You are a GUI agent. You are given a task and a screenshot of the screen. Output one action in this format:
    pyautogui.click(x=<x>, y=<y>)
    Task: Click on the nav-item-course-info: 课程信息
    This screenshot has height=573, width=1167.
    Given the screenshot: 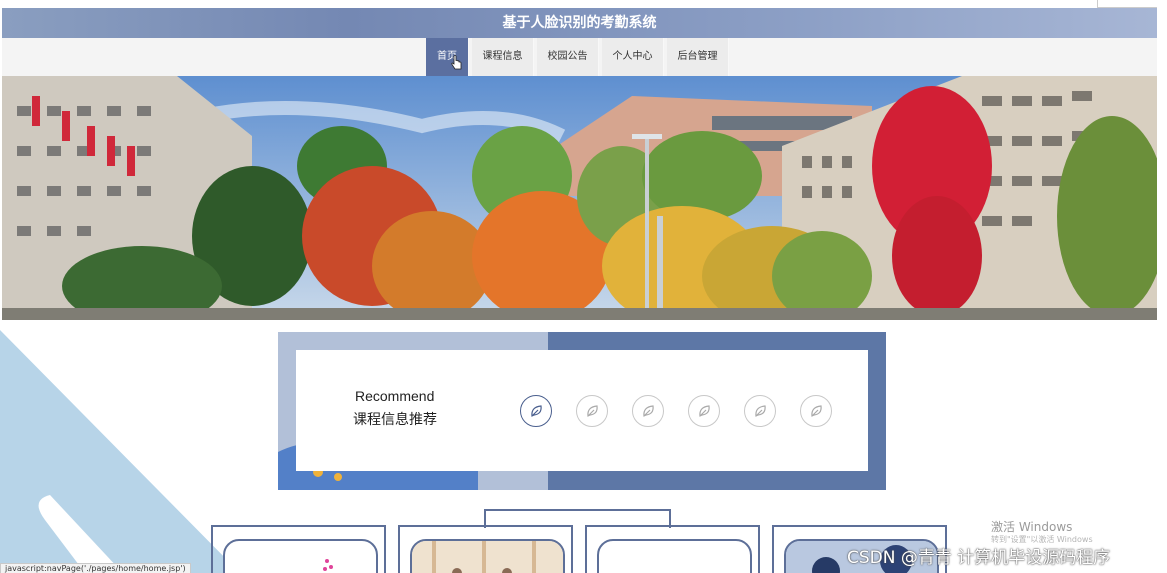 What is the action you would take?
    pyautogui.click(x=503, y=57)
    